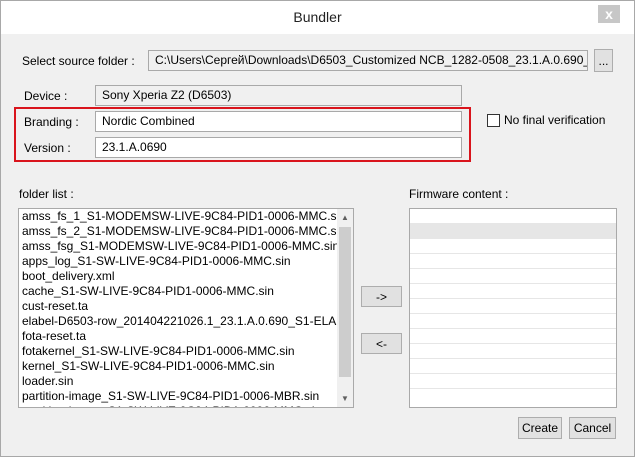 Image resolution: width=635 pixels, height=457 pixels. What do you see at coordinates (178, 366) in the screenshot?
I see `list-item: kernel_S1-SW-LIVE-9C84-PID1-0006-MMC.sin` at bounding box center [178, 366].